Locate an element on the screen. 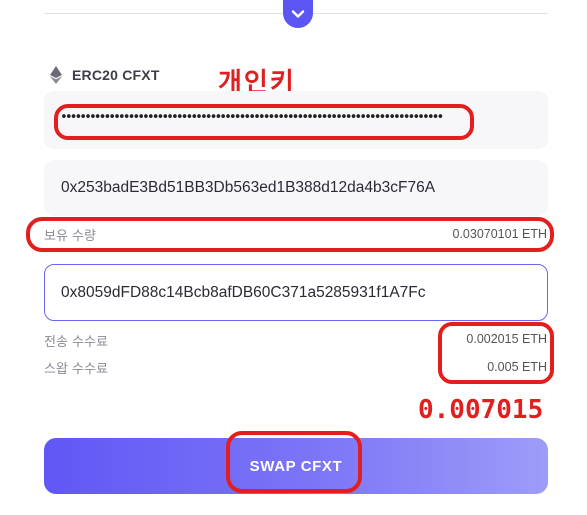 The image size is (587, 515). swap-button-highlight is located at coordinates (294, 462).